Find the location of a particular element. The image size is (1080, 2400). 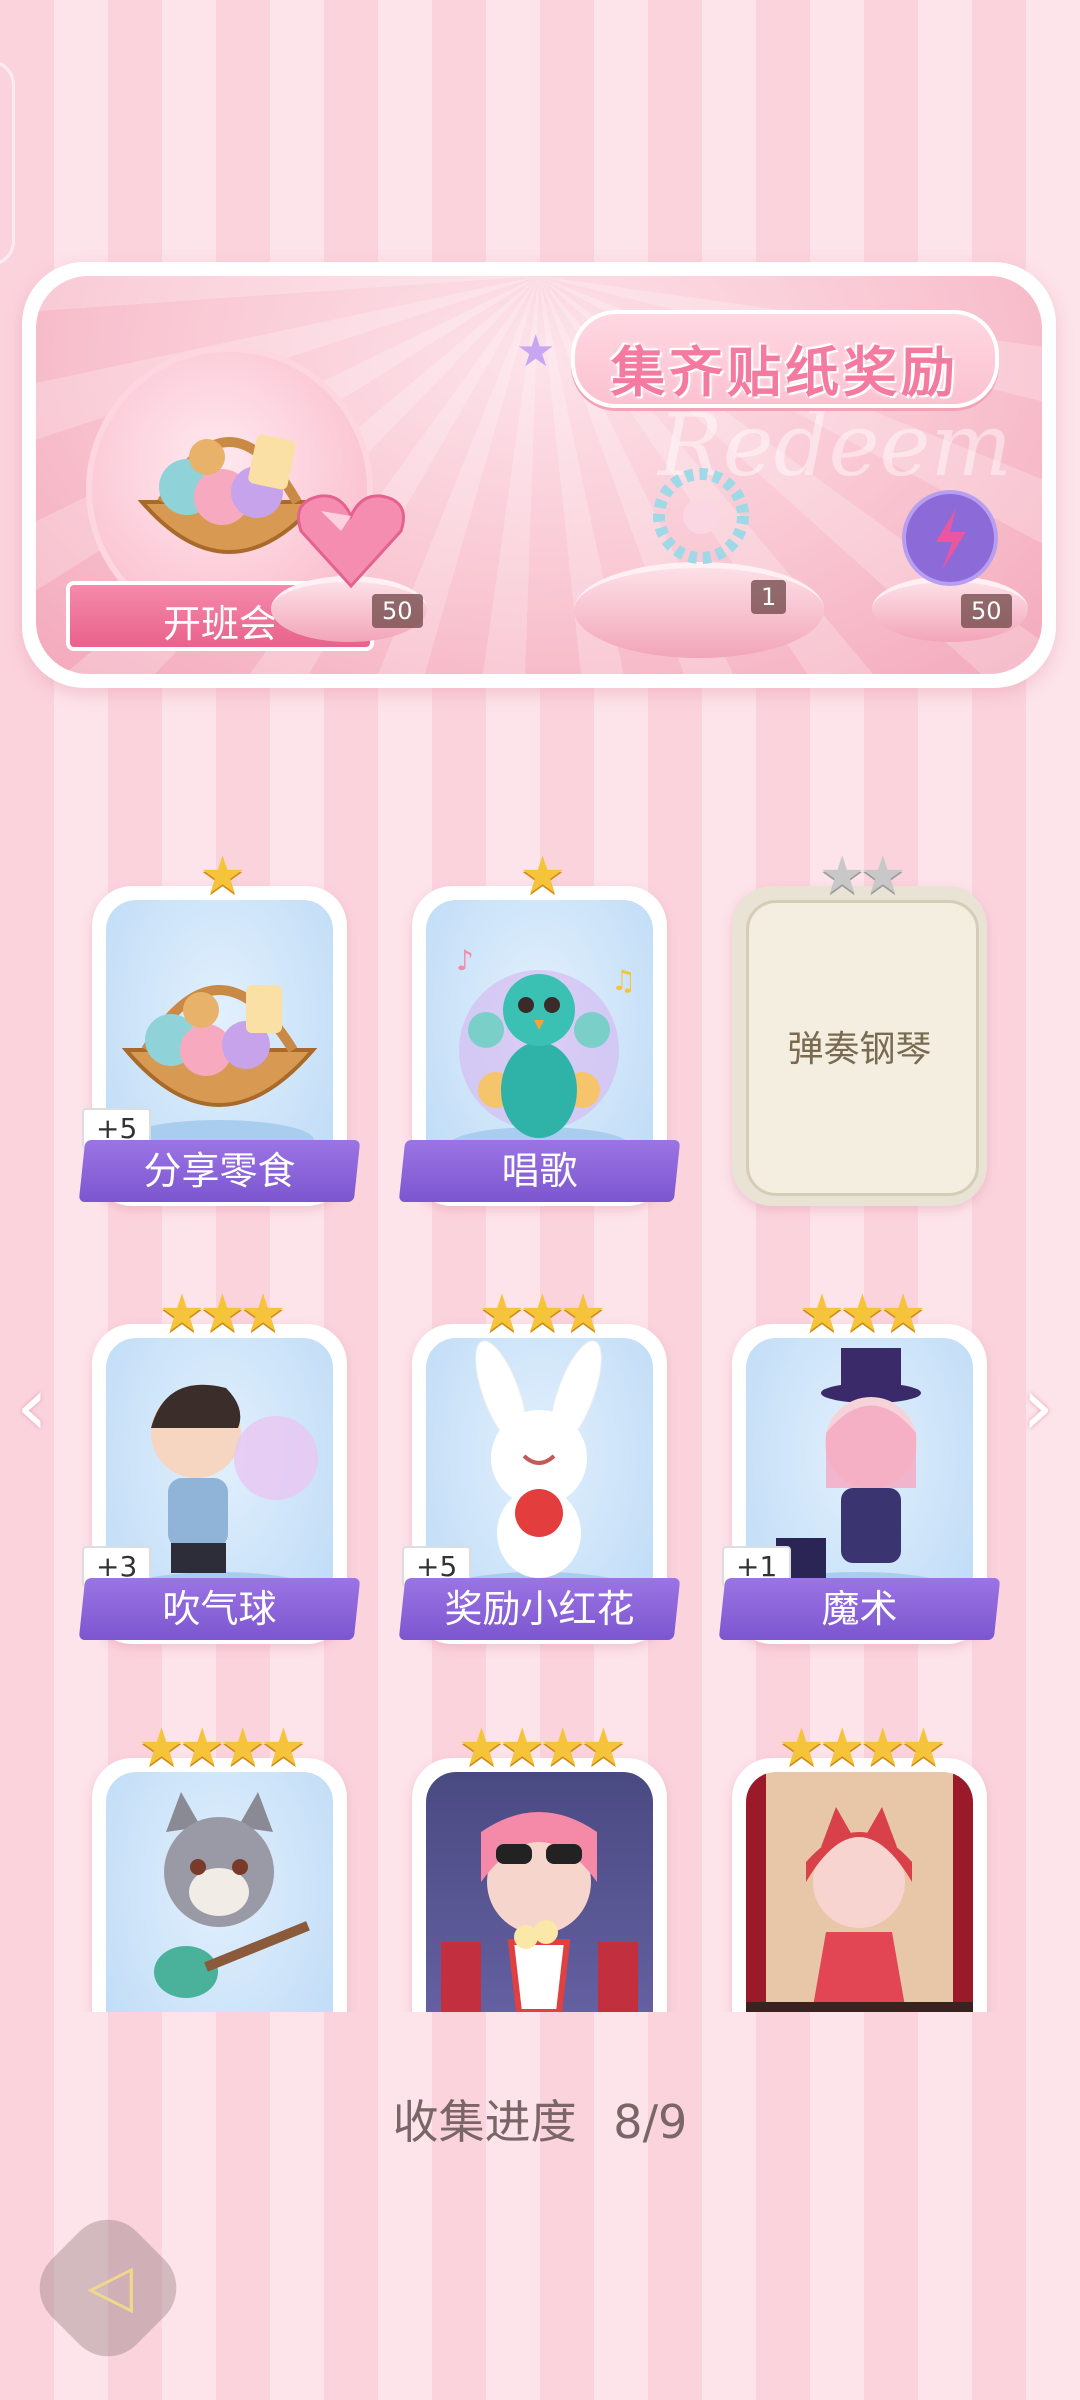

sticker-card-singing: ♪ ♫ ★ 唱歌 is located at coordinates (539, 1026).